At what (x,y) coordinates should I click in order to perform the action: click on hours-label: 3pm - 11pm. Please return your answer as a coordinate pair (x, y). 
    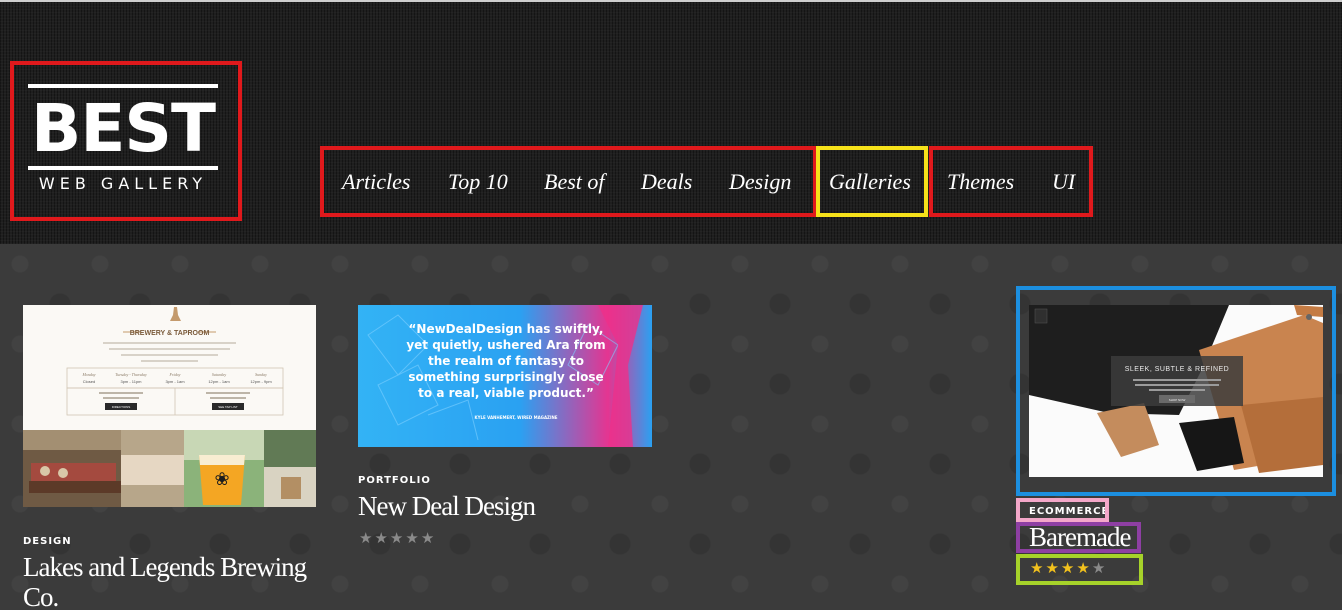
    Looking at the image, I should click on (131, 381).